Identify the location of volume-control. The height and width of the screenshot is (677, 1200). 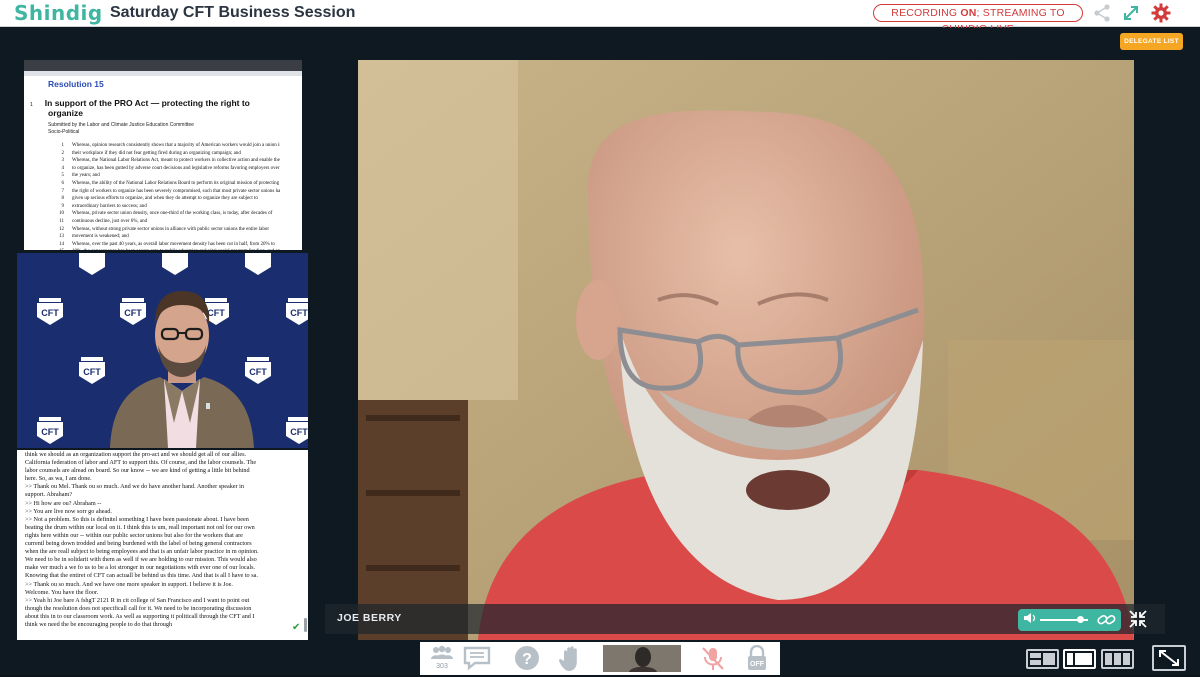
(1069, 620).